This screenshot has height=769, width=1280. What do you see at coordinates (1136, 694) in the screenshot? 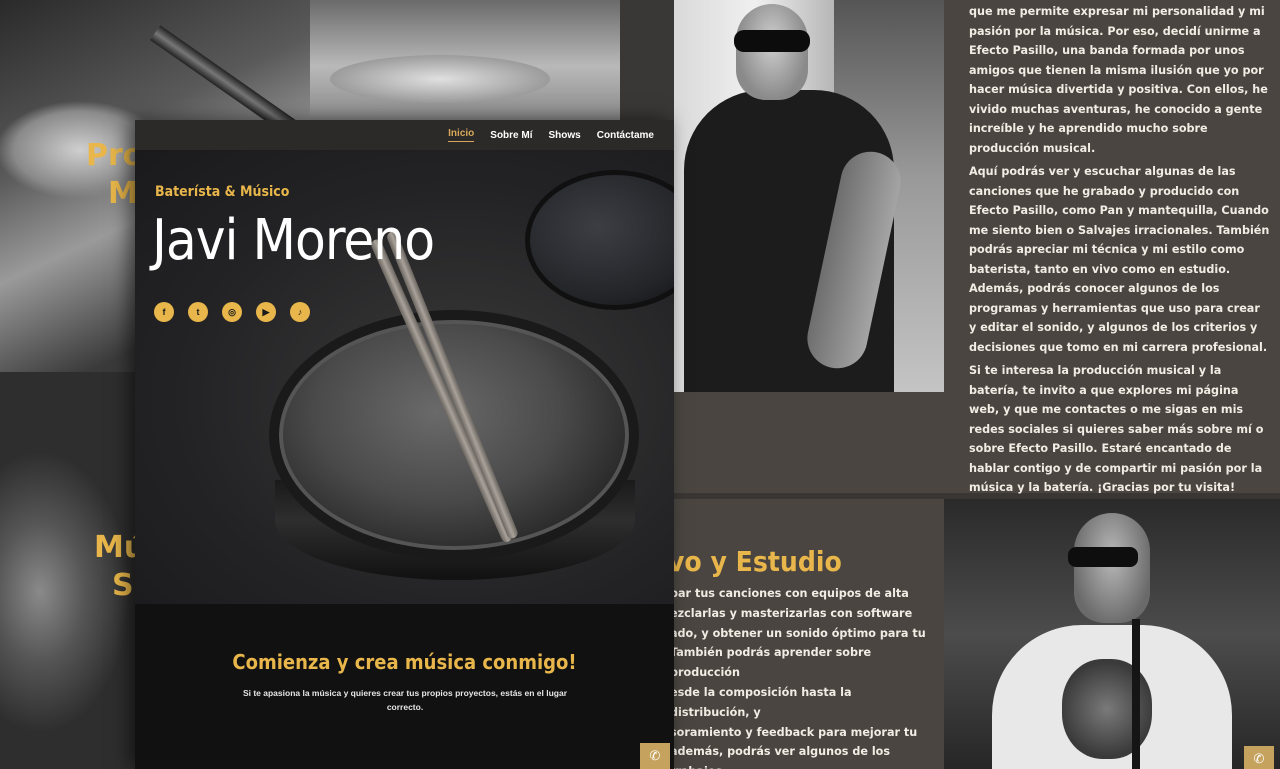
I see `microphone-stand` at bounding box center [1136, 694].